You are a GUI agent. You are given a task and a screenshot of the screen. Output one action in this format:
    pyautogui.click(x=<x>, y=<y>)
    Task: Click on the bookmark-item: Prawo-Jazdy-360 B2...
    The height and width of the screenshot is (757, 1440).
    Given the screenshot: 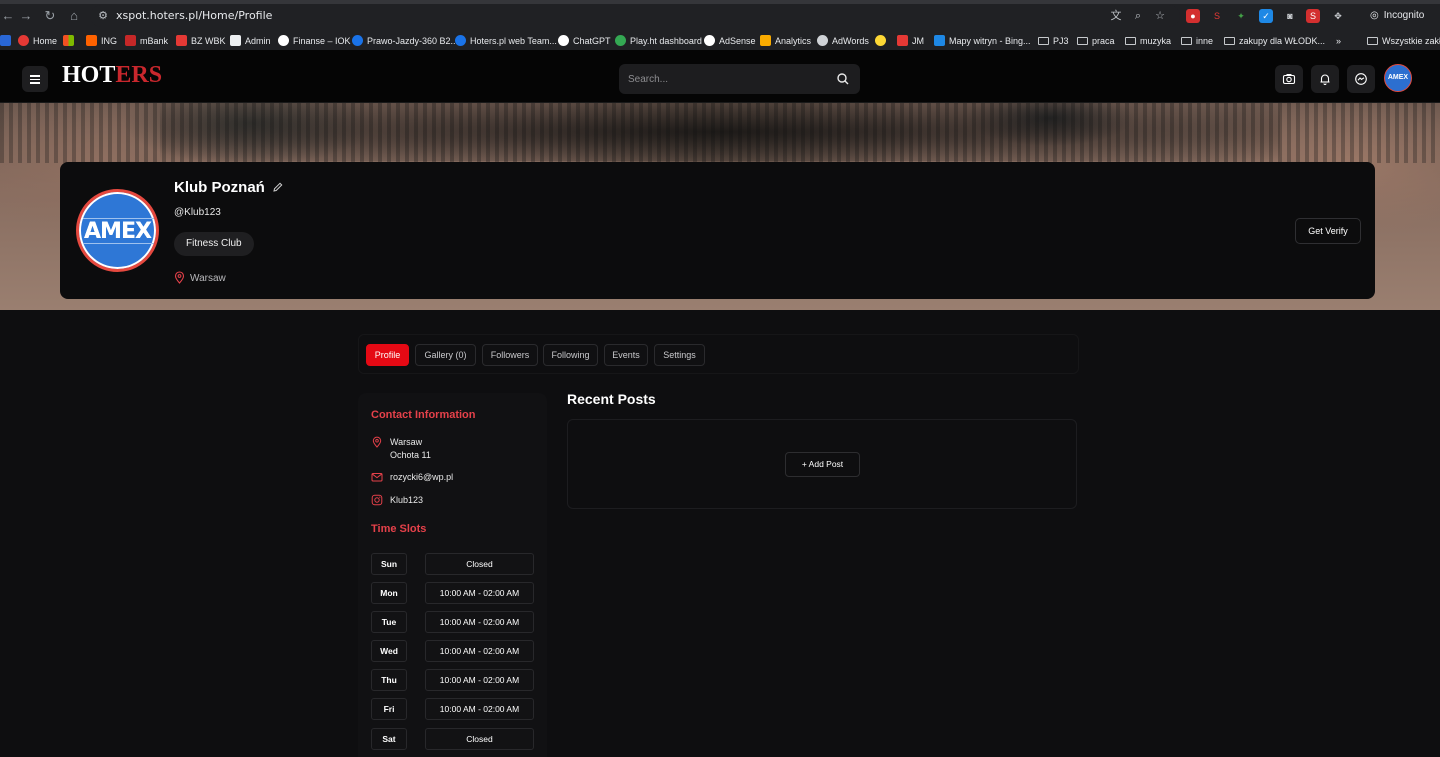 What is the action you would take?
    pyautogui.click(x=405, y=41)
    